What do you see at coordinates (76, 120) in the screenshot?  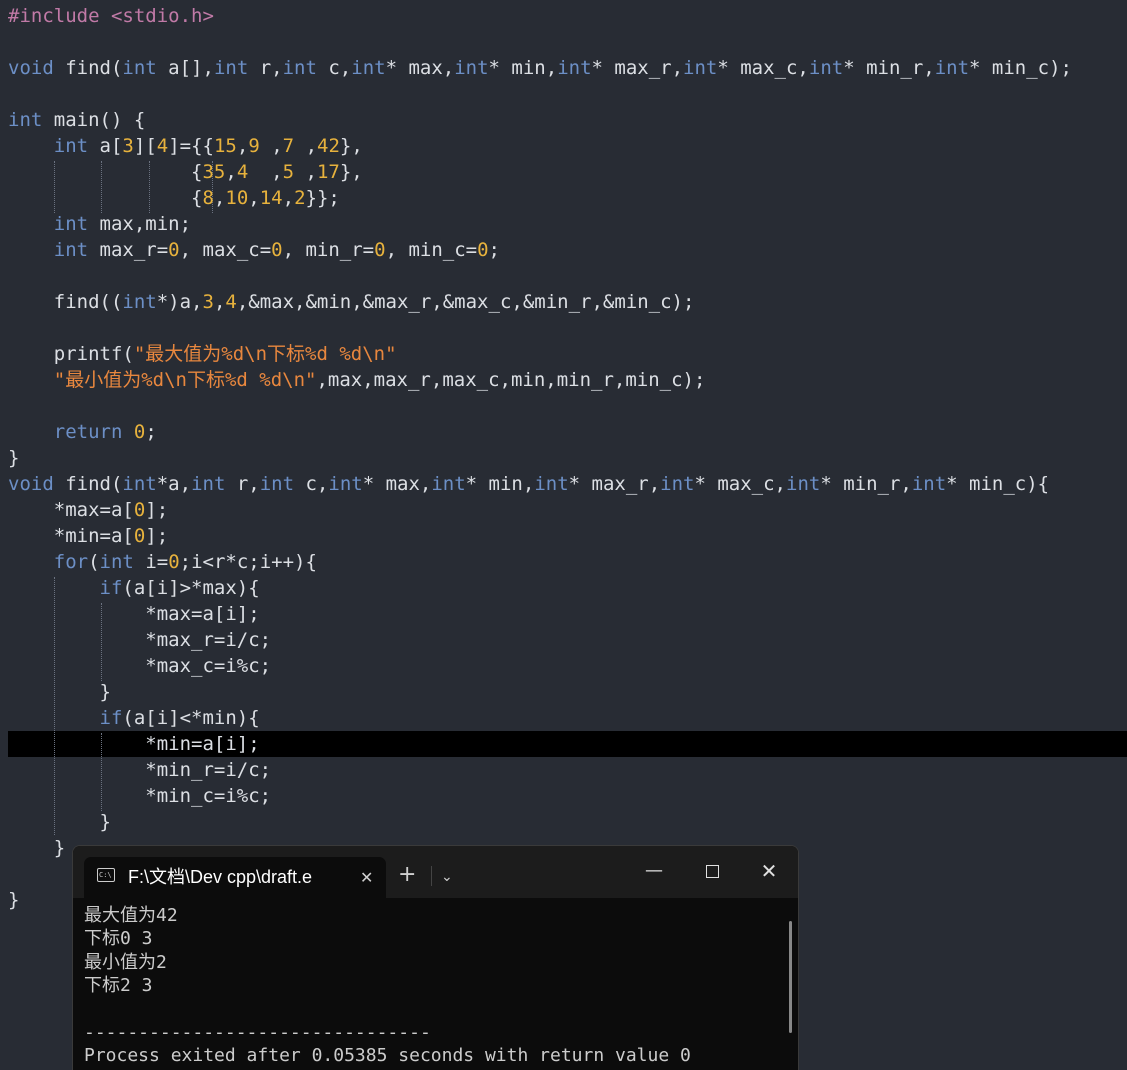 I see `code-line: int main() {` at bounding box center [76, 120].